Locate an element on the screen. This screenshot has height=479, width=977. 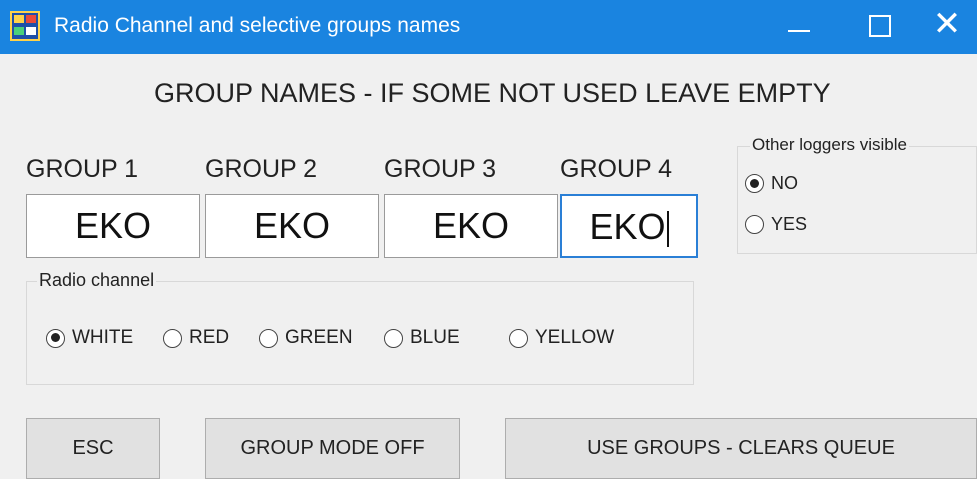
group-3-value: EKO is located at coordinates (471, 225).